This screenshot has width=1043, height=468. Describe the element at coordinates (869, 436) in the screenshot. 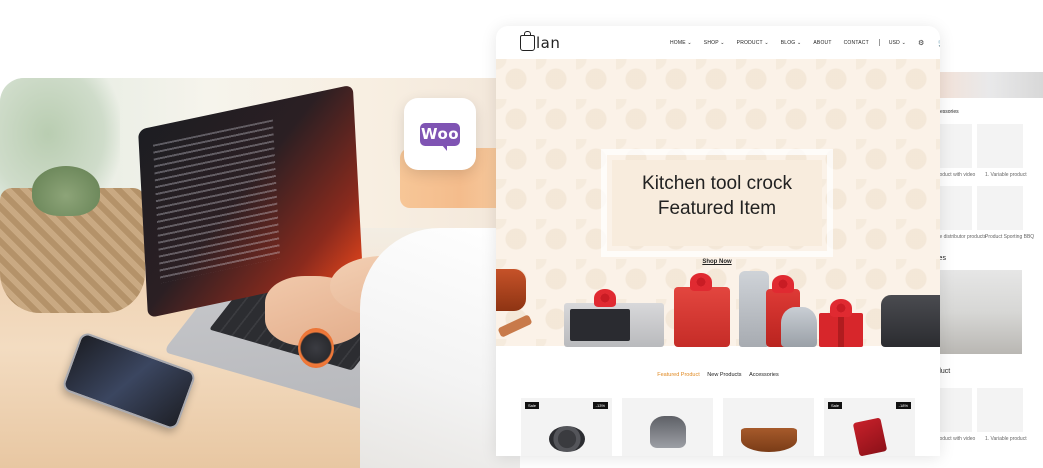

I see `knife-block-image` at that location.